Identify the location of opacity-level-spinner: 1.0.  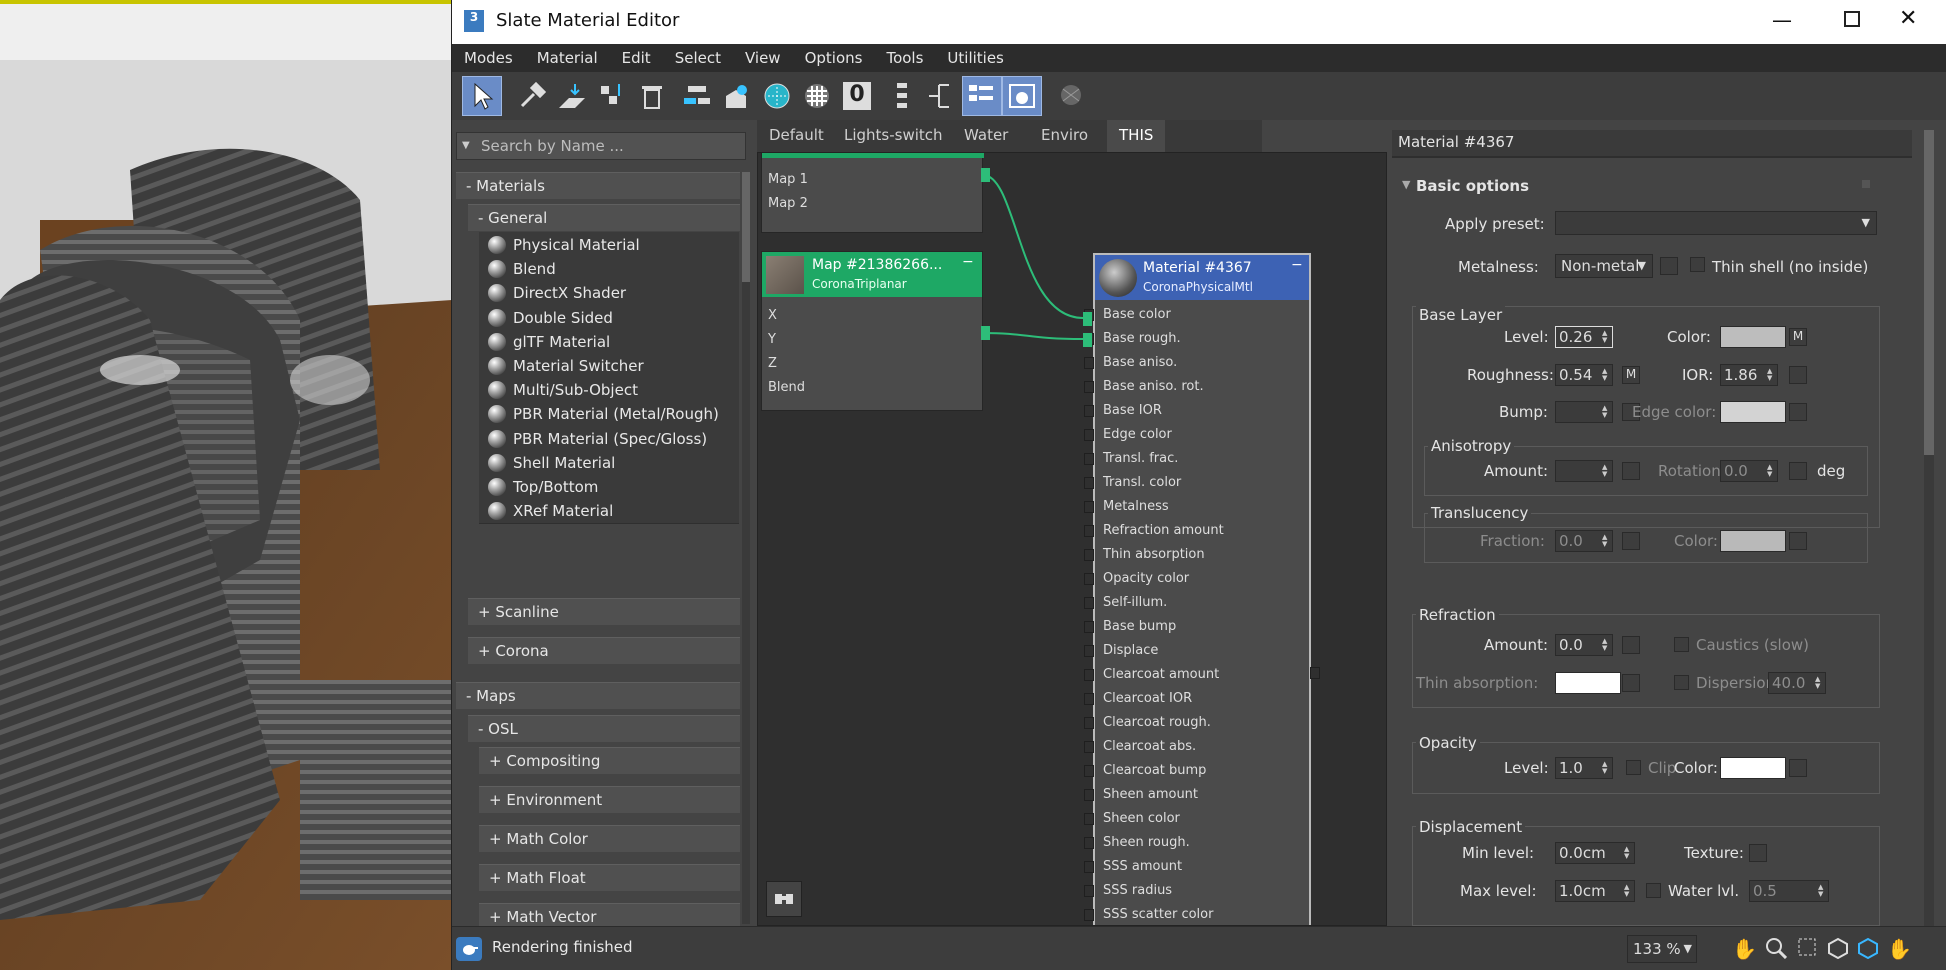
(1584, 768).